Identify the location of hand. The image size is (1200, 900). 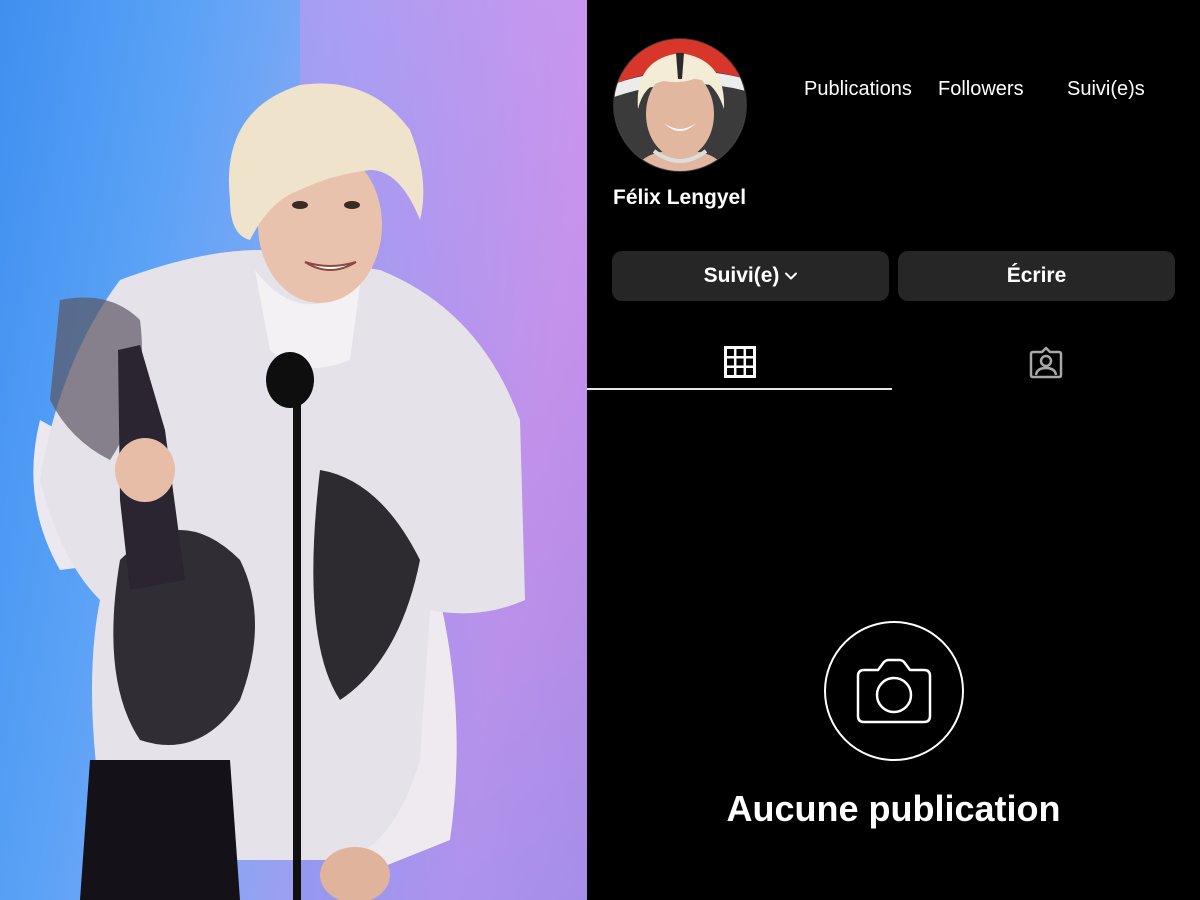
(145, 470).